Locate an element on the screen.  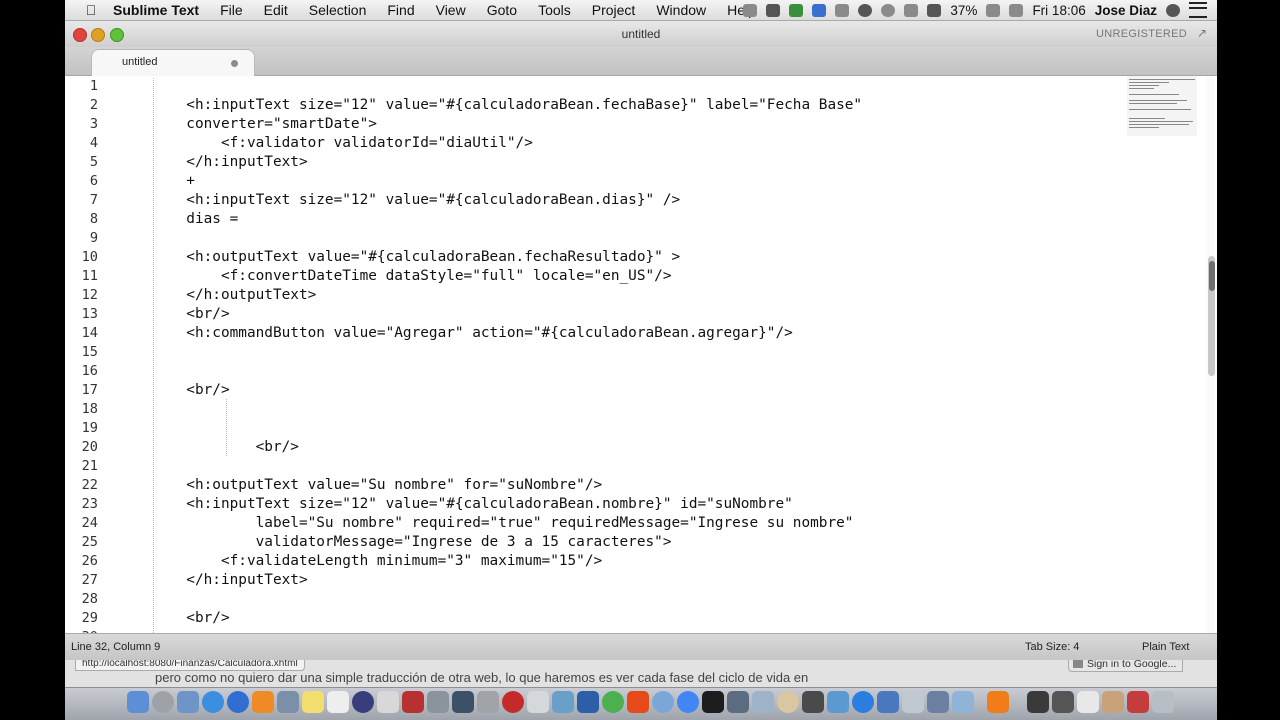
bluetooth-icon is located at coordinates (911, 10).